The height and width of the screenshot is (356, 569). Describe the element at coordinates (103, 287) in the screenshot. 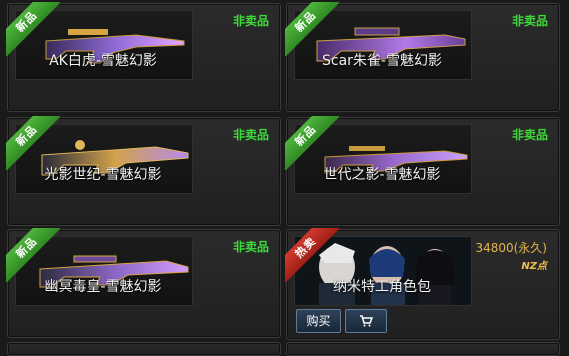

I see `item-name: 幽冥毒皇-雪魅幻影` at that location.